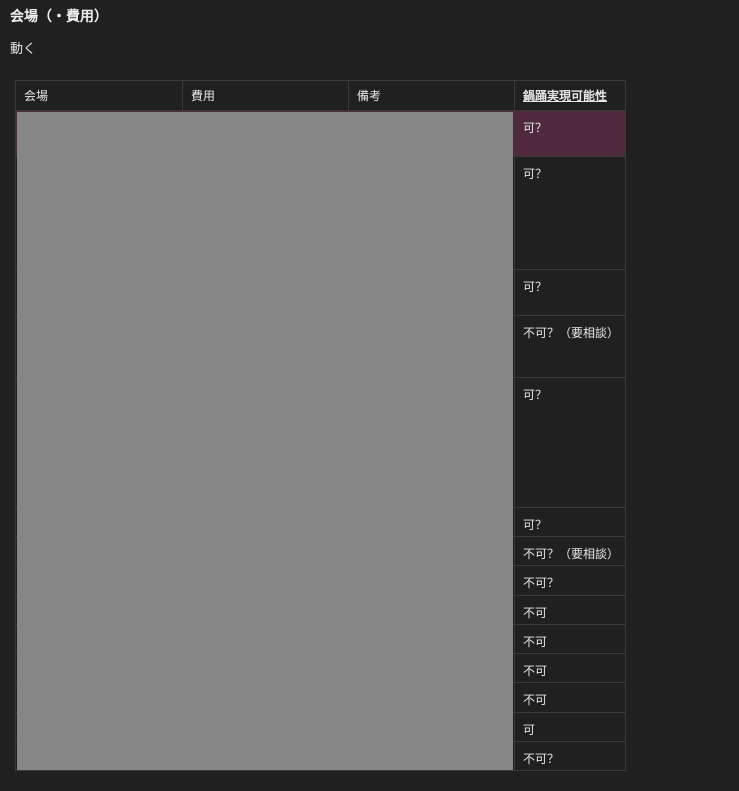  I want to click on page-subtitle: 動く, so click(23, 49).